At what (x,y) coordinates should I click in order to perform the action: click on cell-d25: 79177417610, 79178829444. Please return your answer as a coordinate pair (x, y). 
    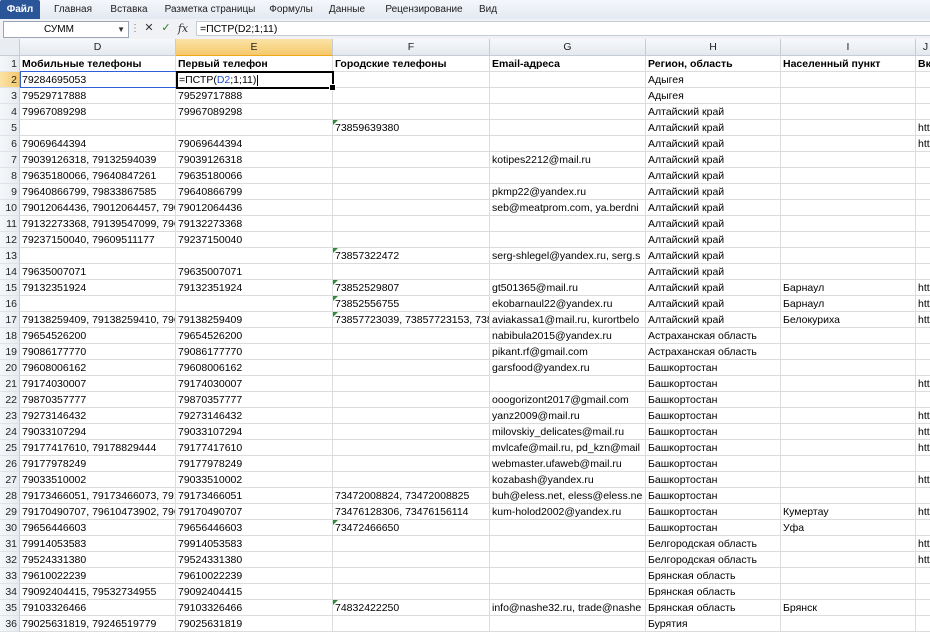
    Looking at the image, I should click on (98, 448).